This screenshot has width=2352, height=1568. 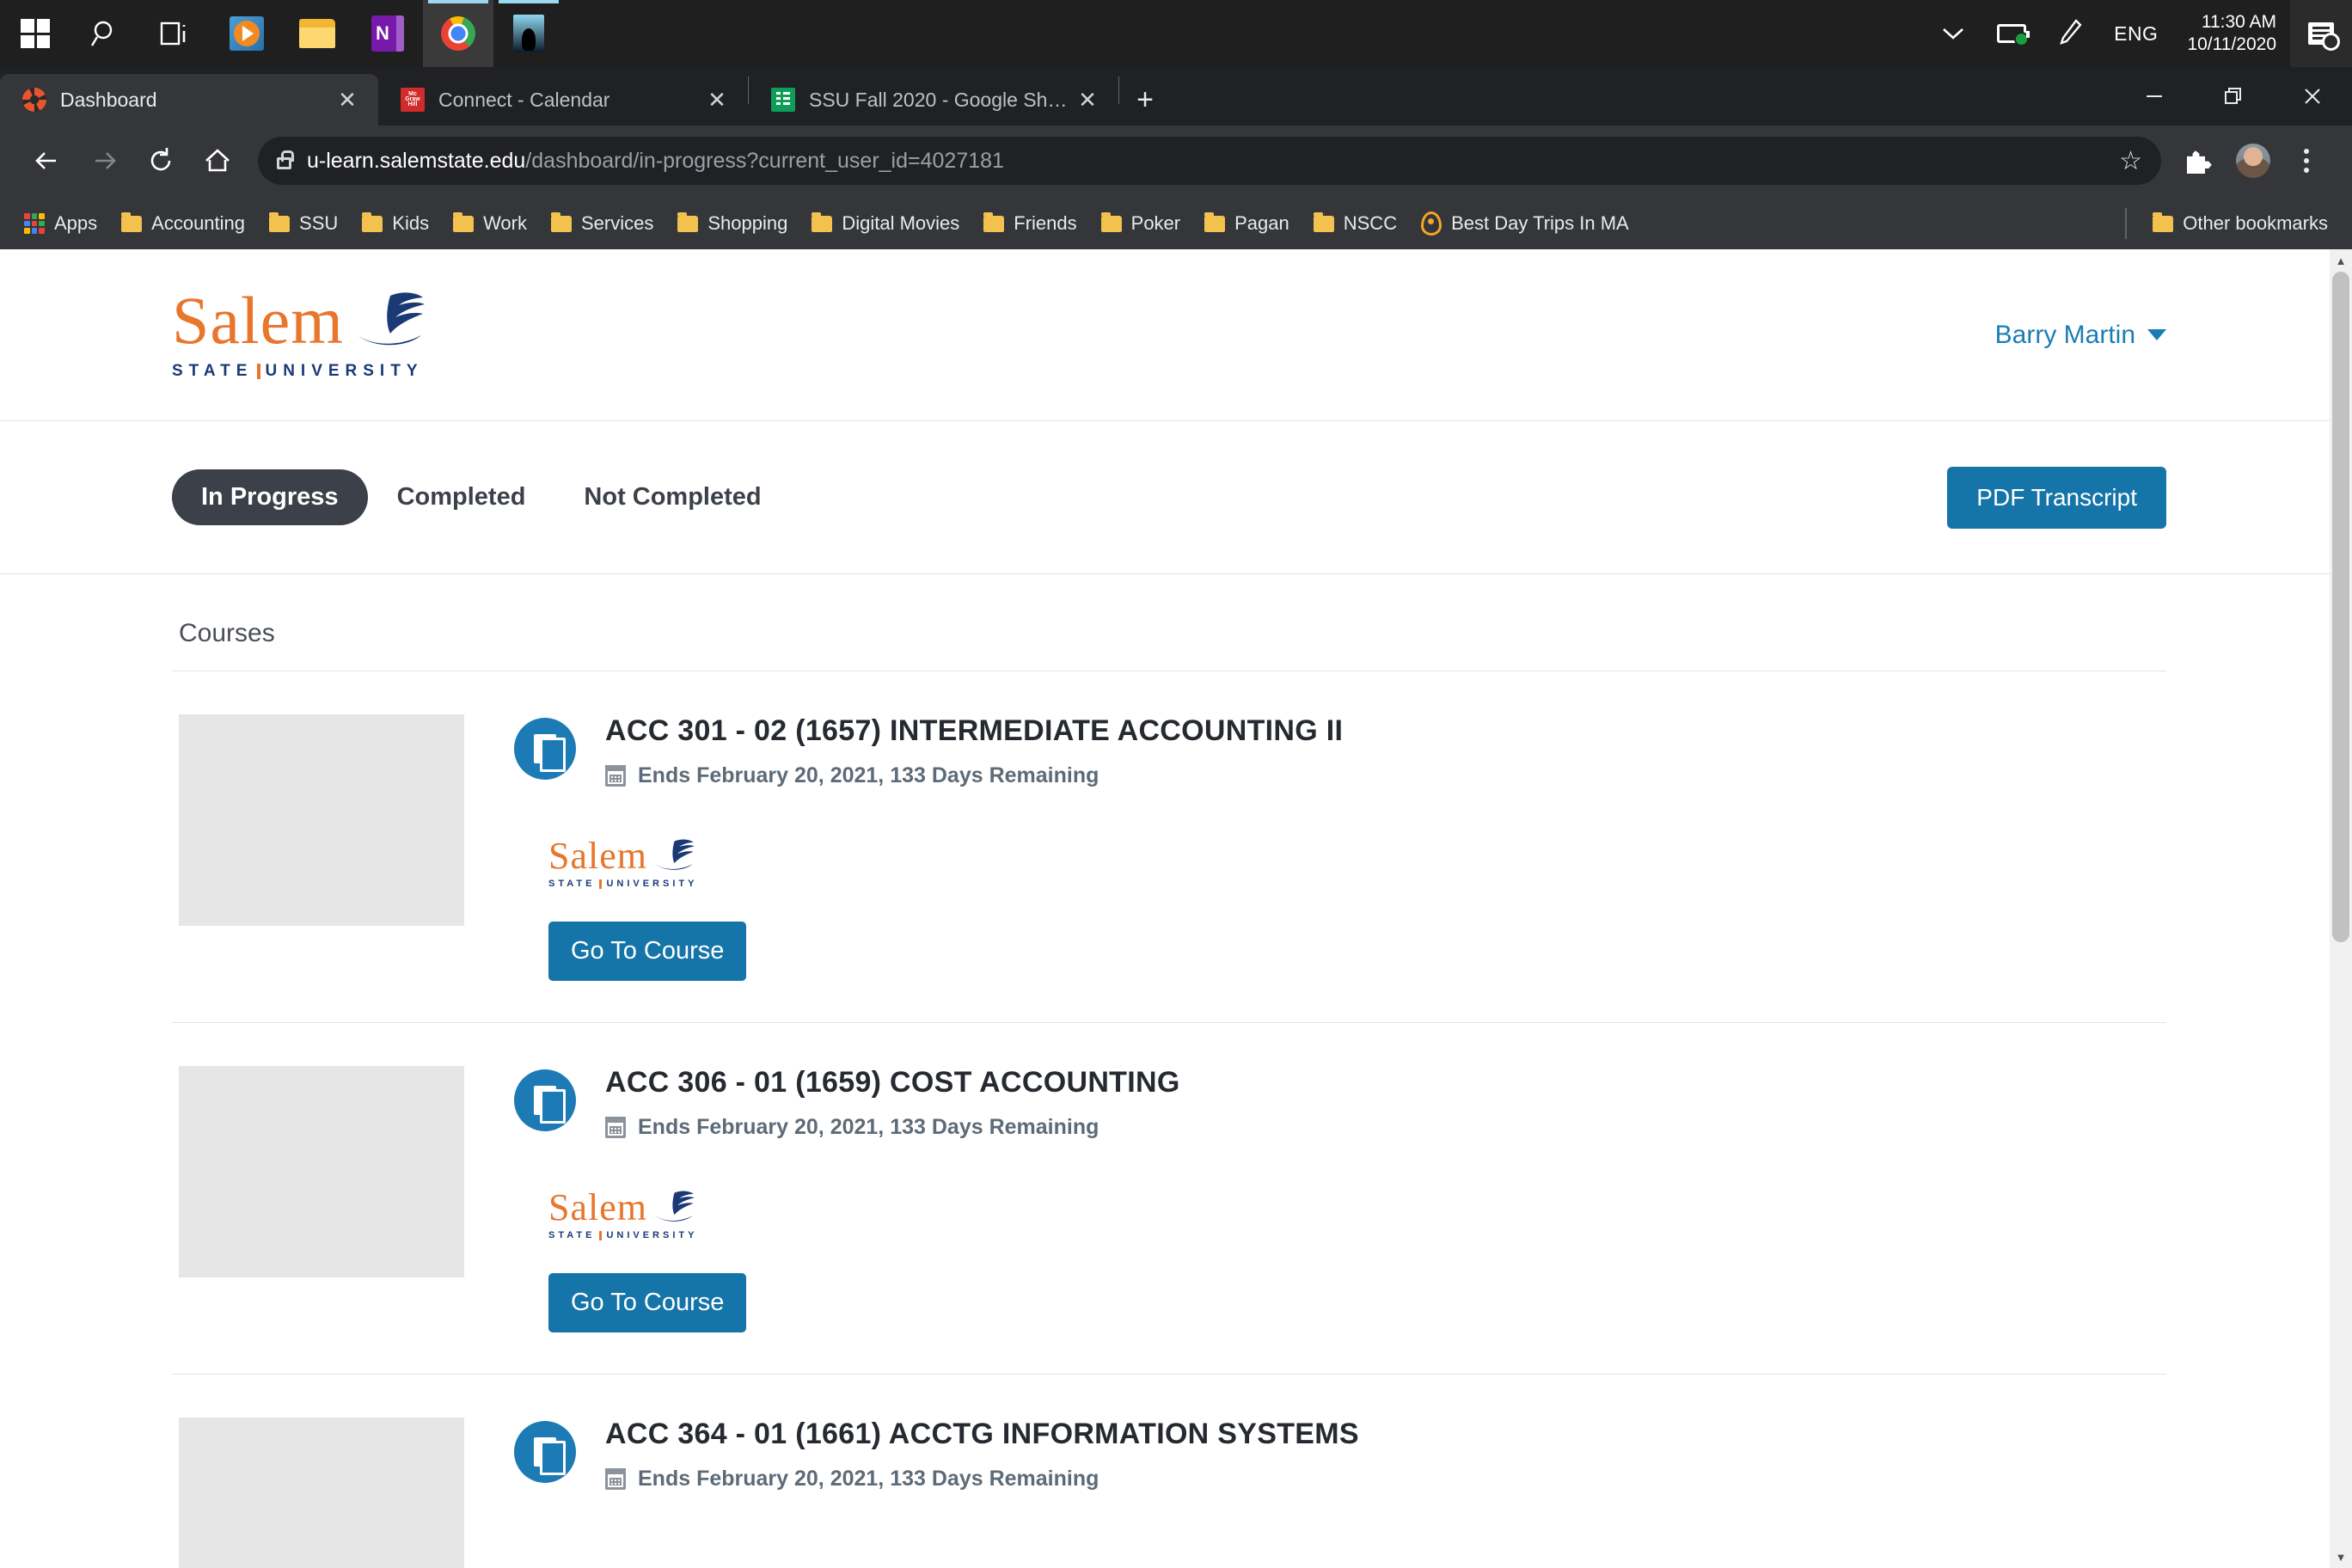 What do you see at coordinates (2199, 160) in the screenshot?
I see `extensions-button` at bounding box center [2199, 160].